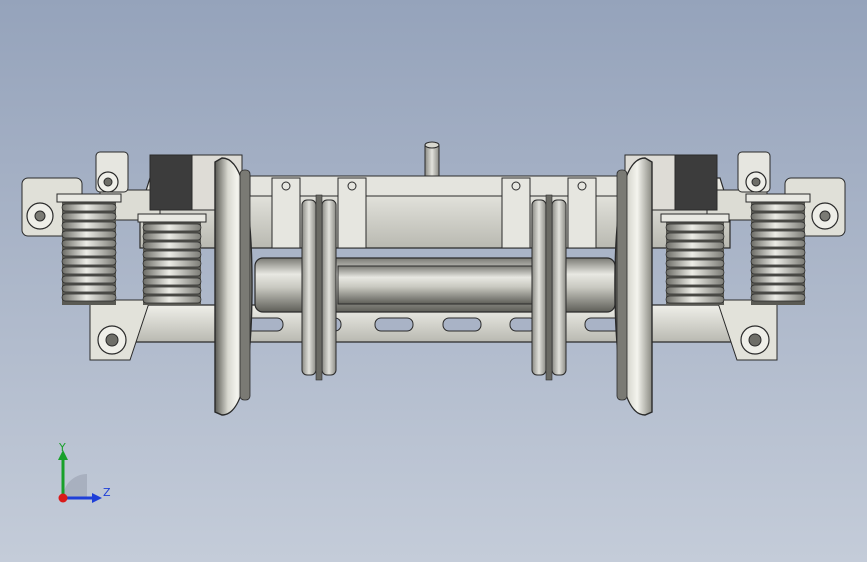 This screenshot has width=867, height=562. Describe the element at coordinates (319, 287) in the screenshot. I see `brake-disc-left` at that location.